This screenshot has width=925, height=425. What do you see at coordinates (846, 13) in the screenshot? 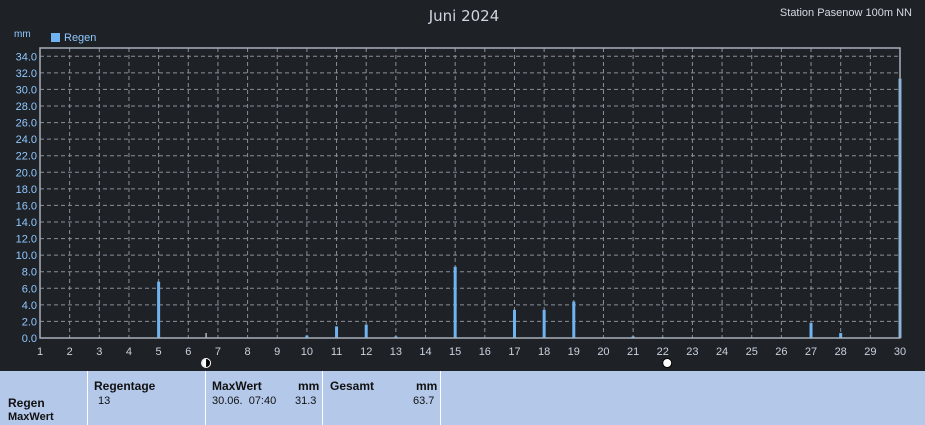
I see `station-label: Station Pasenow 100m NN` at bounding box center [846, 13].